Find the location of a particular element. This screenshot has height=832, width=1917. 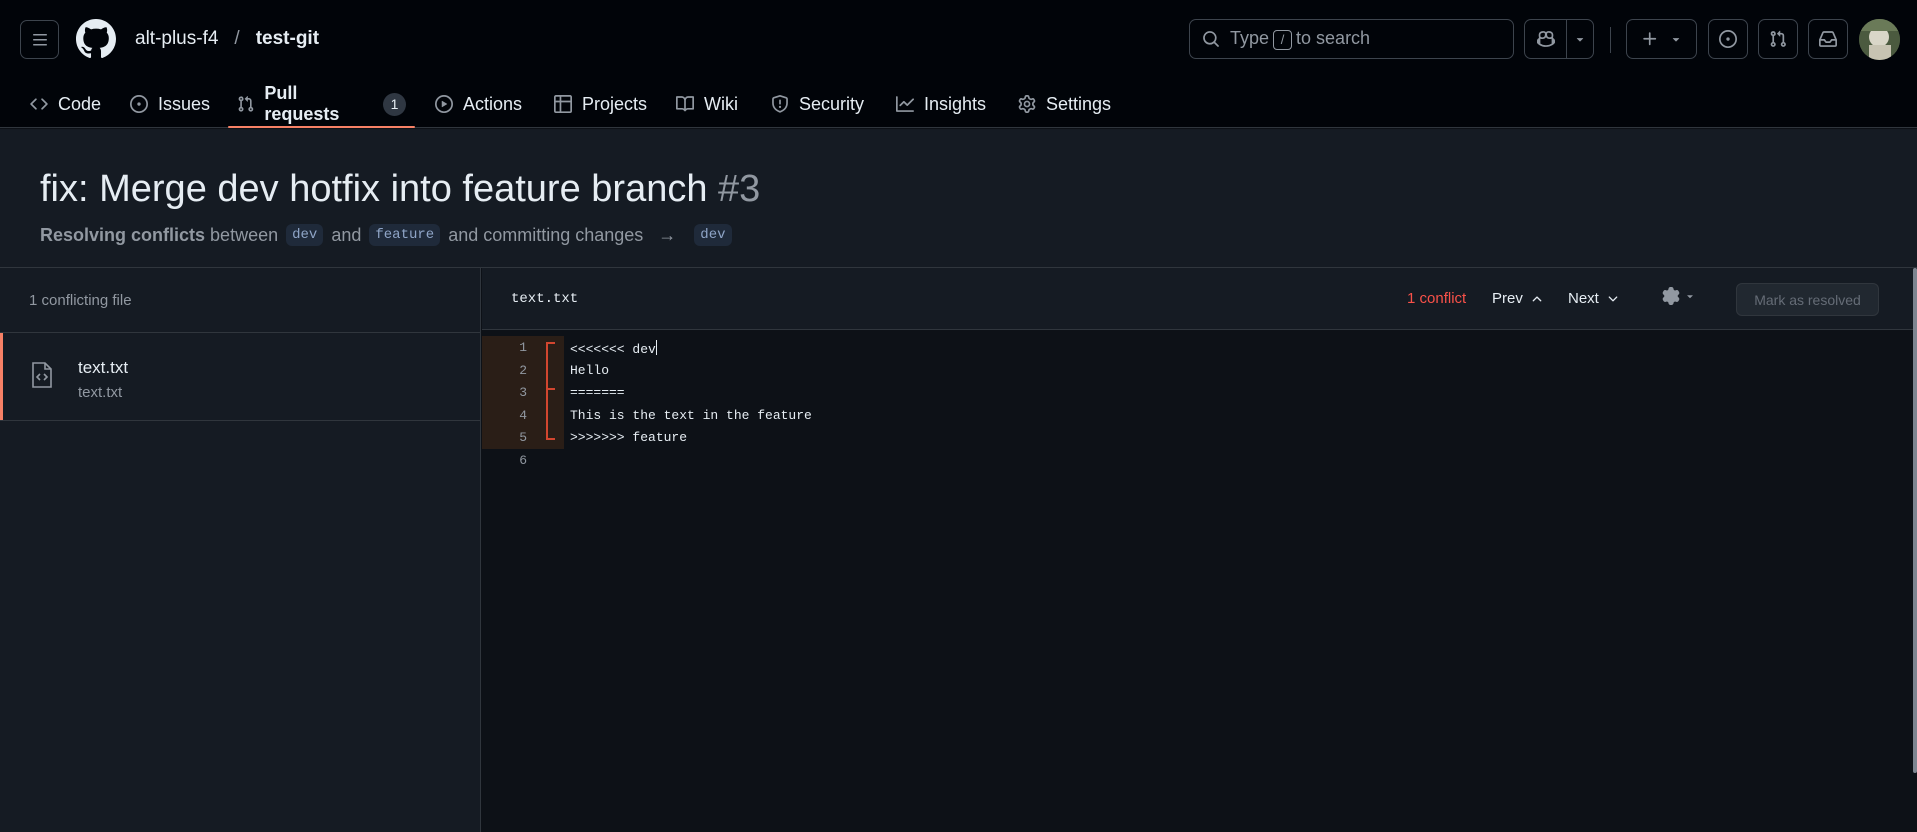

tab-label: Security is located at coordinates (832, 103).